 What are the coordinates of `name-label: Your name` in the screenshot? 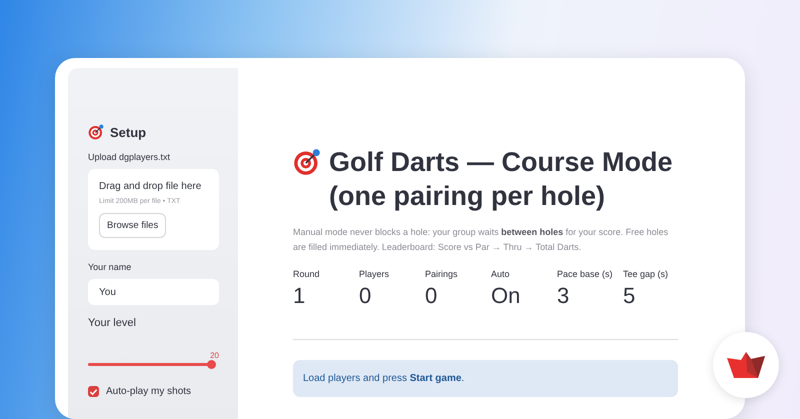 It's located at (110, 267).